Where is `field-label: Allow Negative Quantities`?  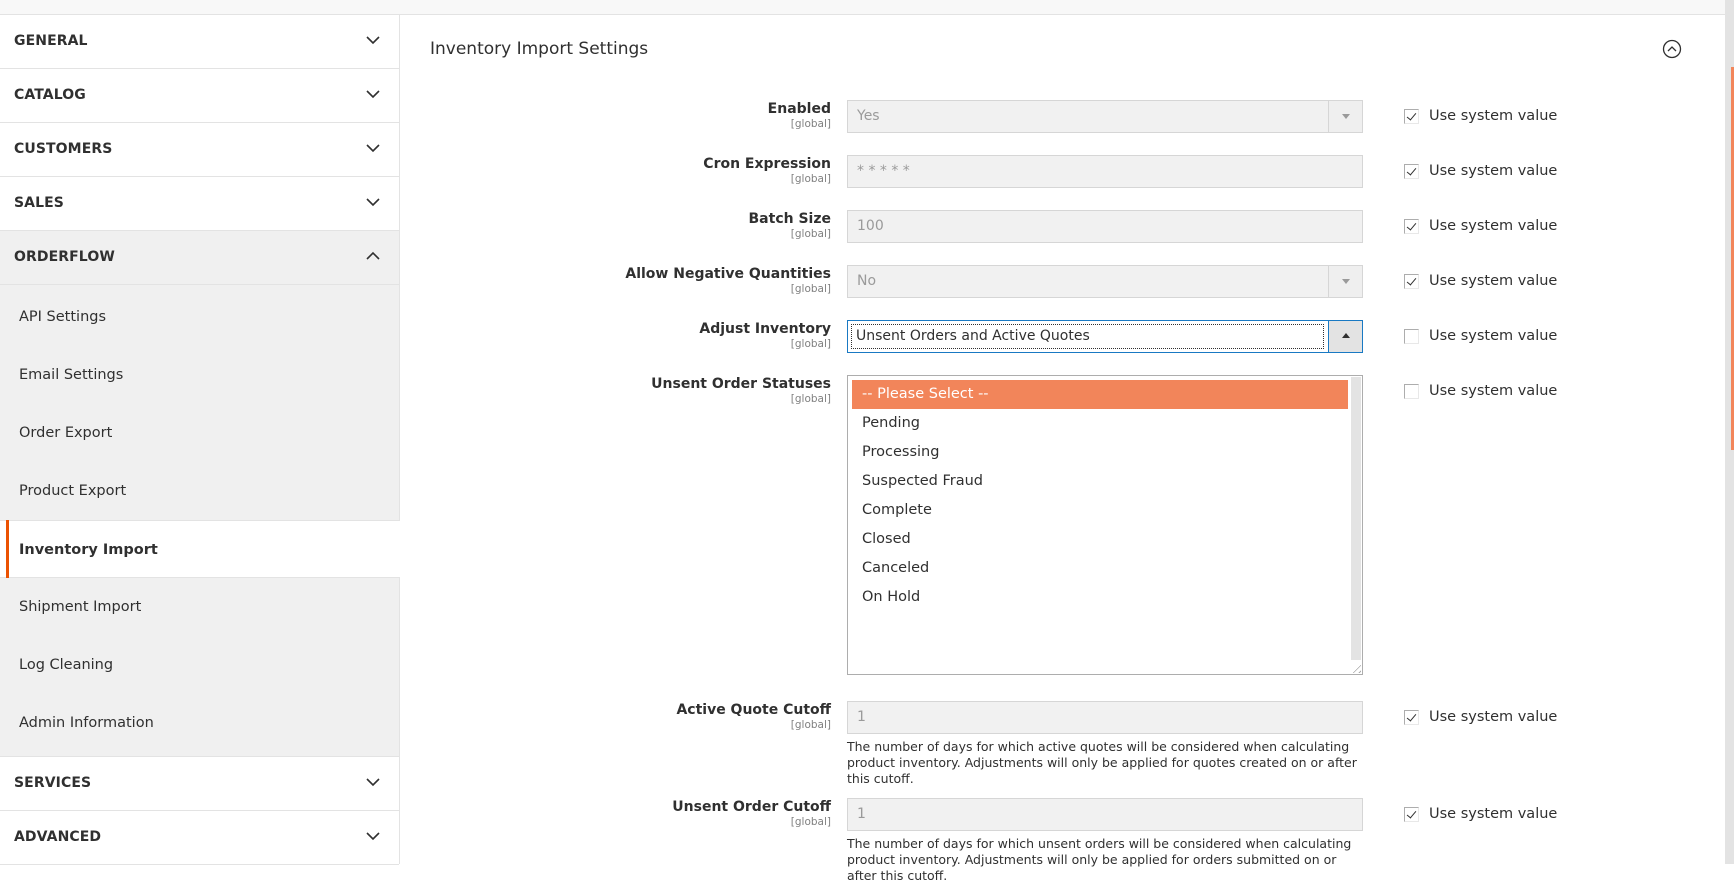 field-label: Allow Negative Quantities is located at coordinates (728, 274).